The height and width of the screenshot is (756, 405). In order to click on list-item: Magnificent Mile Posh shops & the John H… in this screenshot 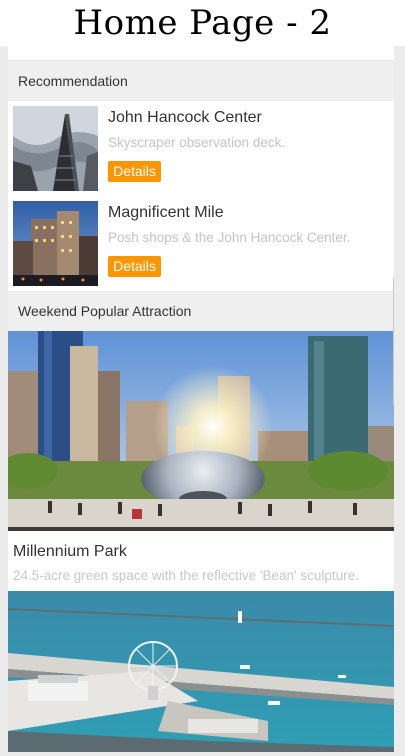, I will do `click(201, 241)`.